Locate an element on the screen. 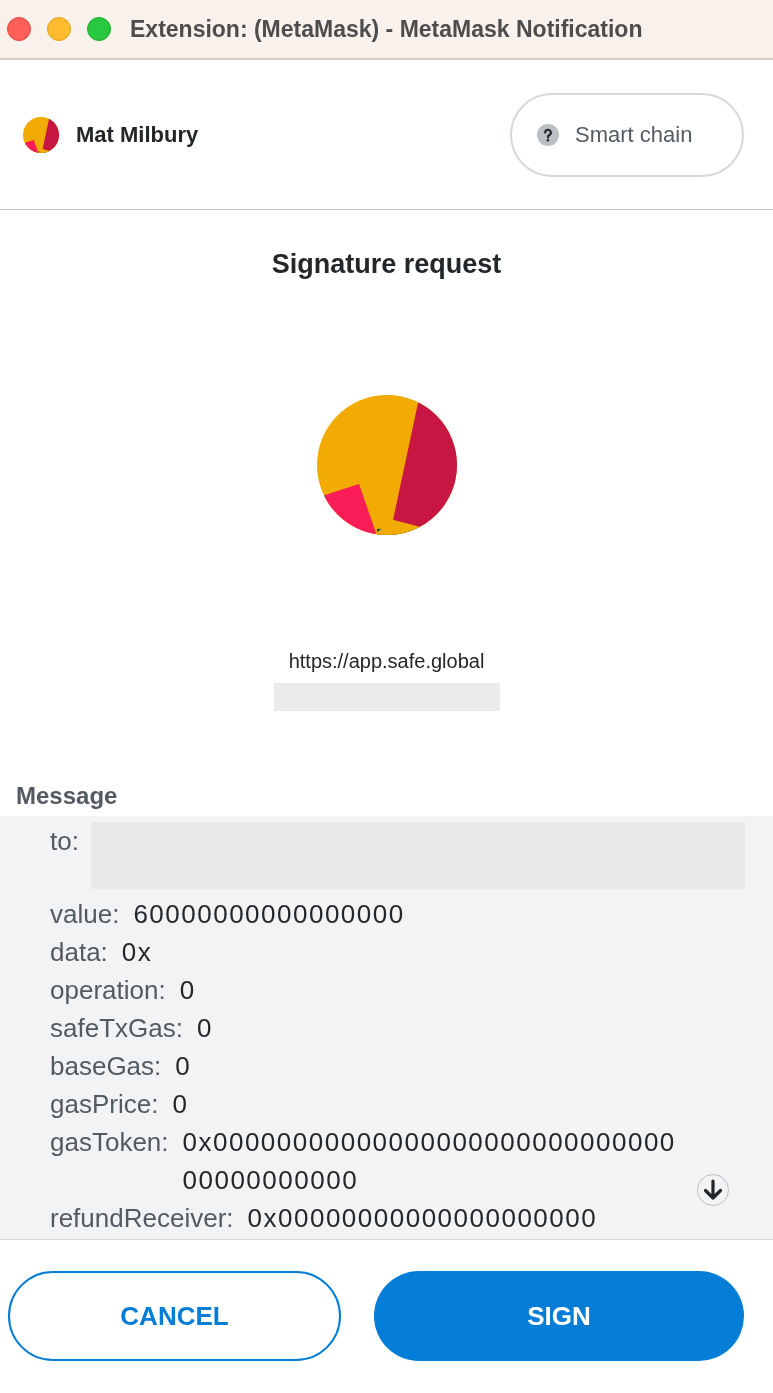 Image resolution: width=773 pixels, height=1393 pixels. arrow-down-icon is located at coordinates (713, 1190).